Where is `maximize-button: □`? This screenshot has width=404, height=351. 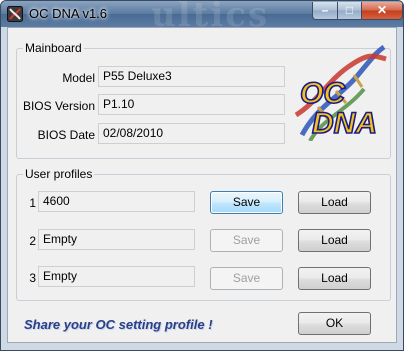
maximize-button: □ is located at coordinates (349, 11).